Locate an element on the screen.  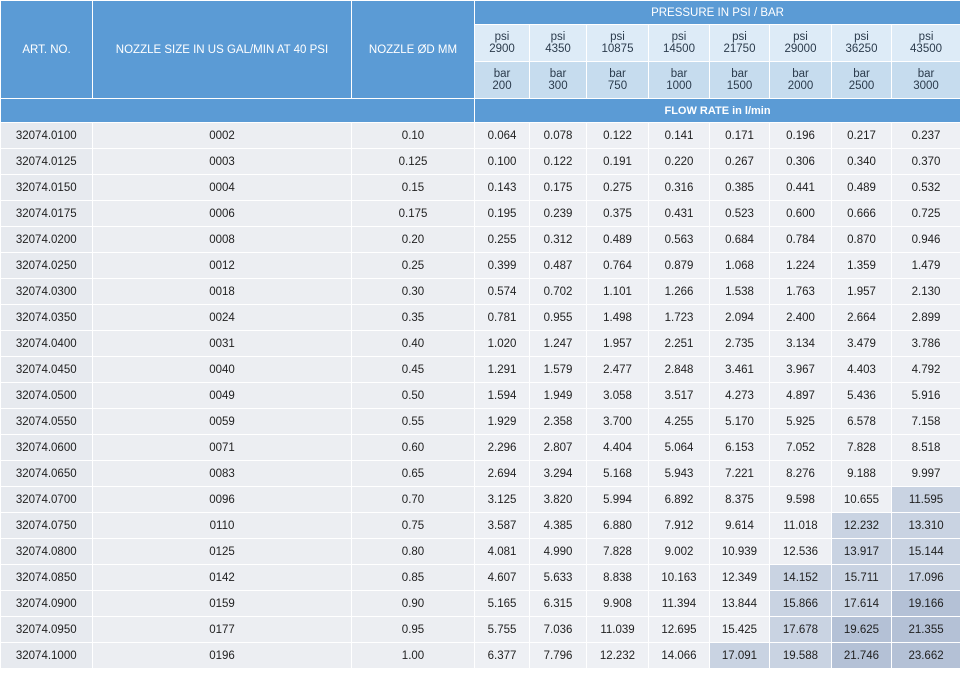
art-no-cell: 32074.0250 is located at coordinates (46, 265).